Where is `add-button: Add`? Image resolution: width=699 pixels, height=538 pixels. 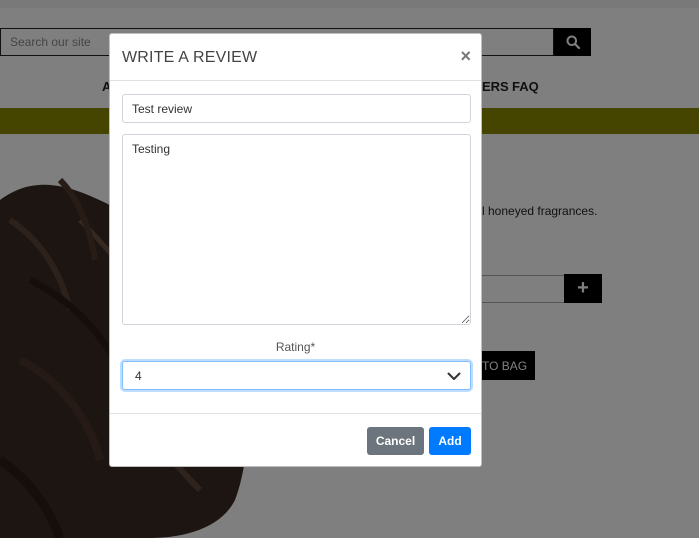
add-button: Add is located at coordinates (450, 441).